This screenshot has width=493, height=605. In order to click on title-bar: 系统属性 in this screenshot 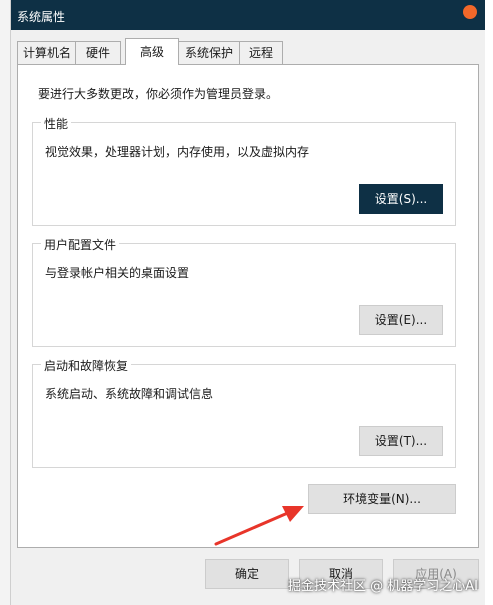, I will do `click(248, 15)`.